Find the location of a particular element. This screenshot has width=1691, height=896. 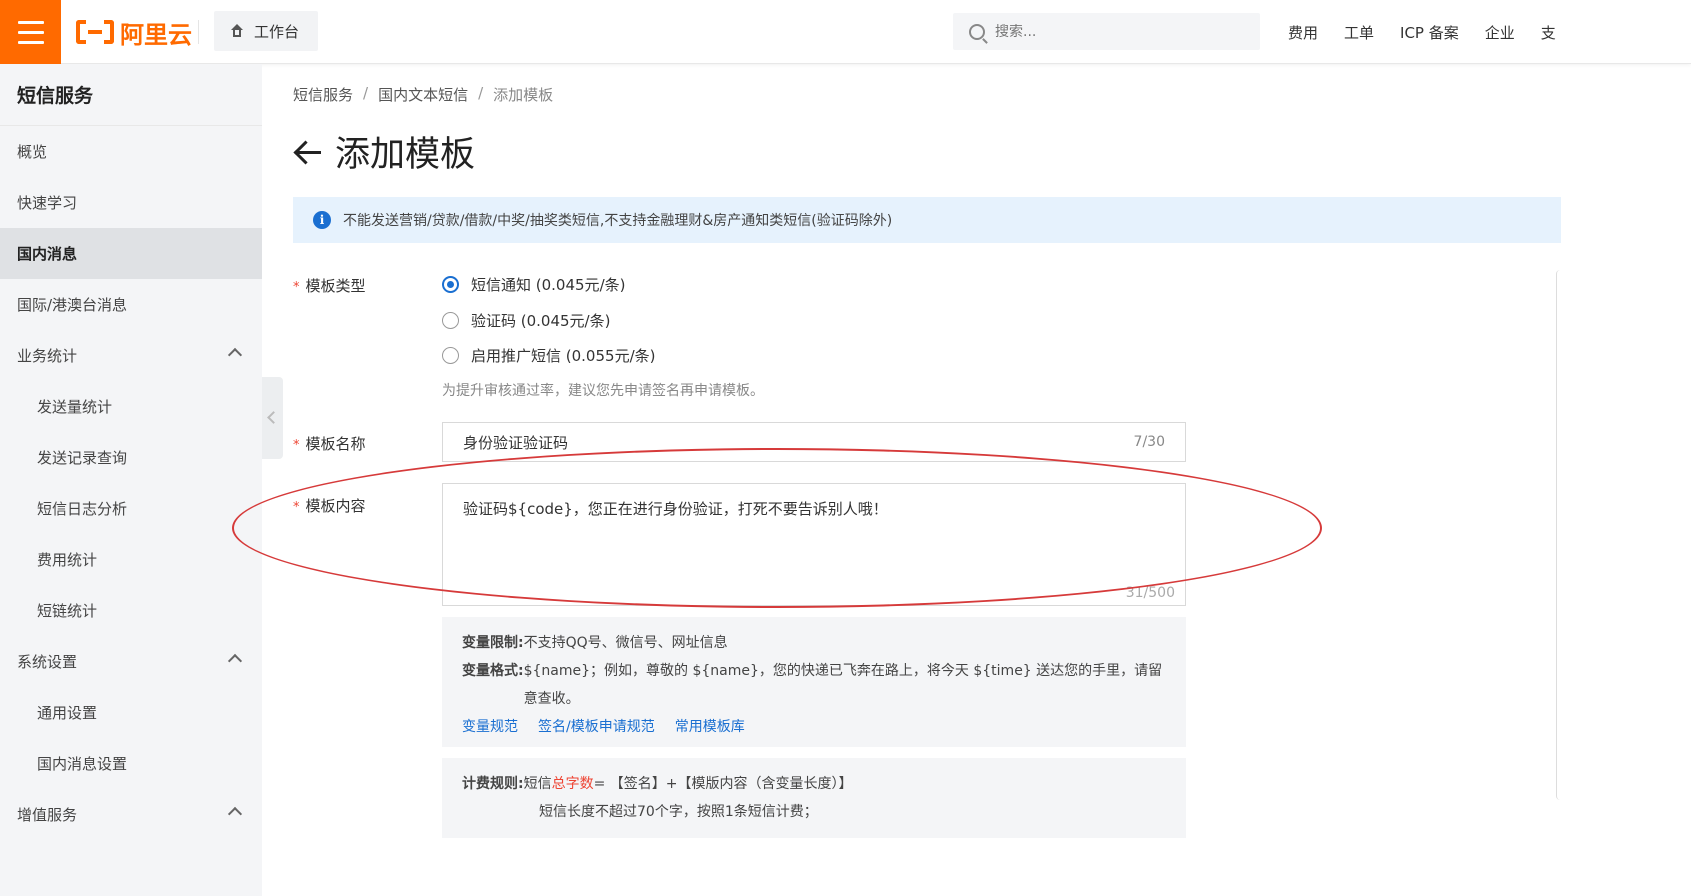

template-name-count: 7/30 is located at coordinates (1149, 442).